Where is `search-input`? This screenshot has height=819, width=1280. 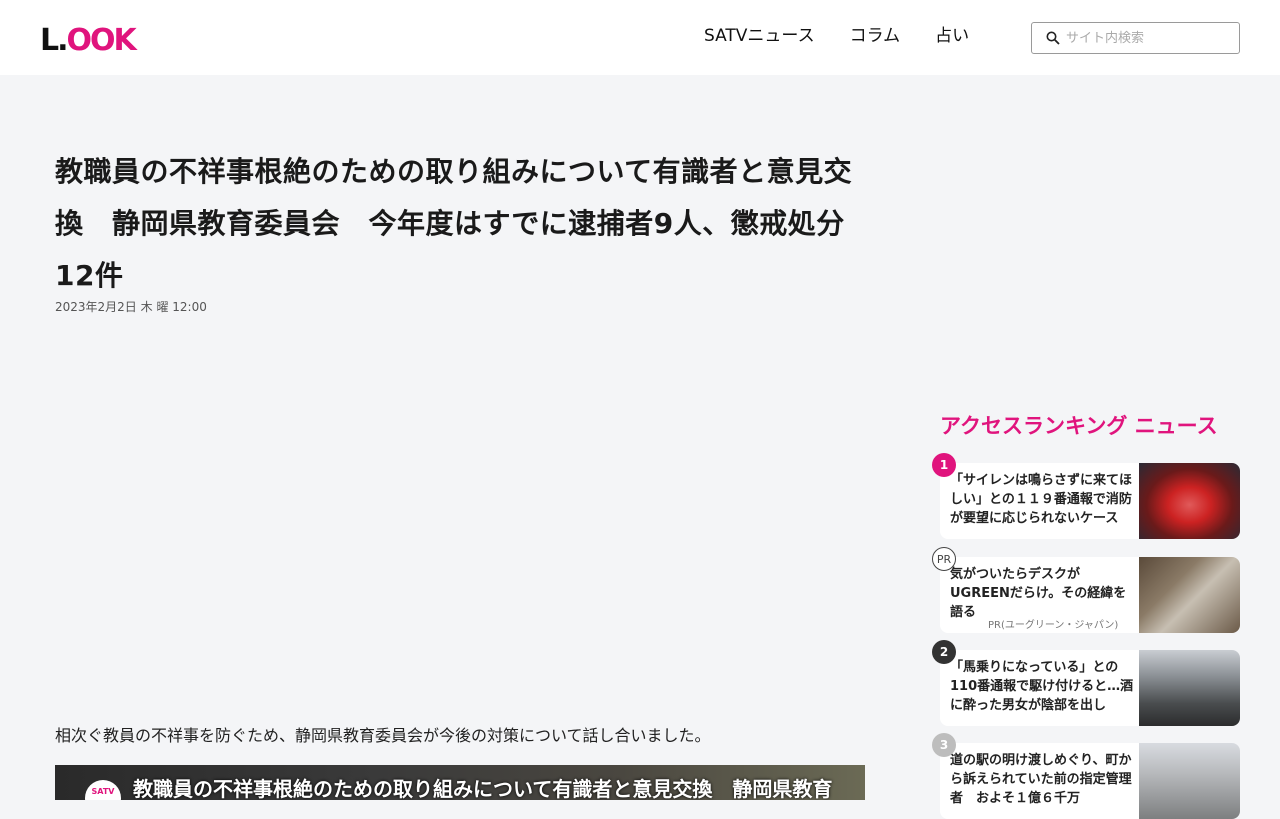 search-input is located at coordinates (1146, 38).